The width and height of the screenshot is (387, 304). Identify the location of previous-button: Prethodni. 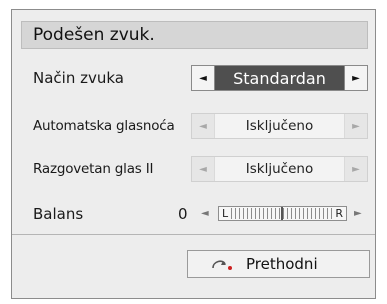
(278, 264).